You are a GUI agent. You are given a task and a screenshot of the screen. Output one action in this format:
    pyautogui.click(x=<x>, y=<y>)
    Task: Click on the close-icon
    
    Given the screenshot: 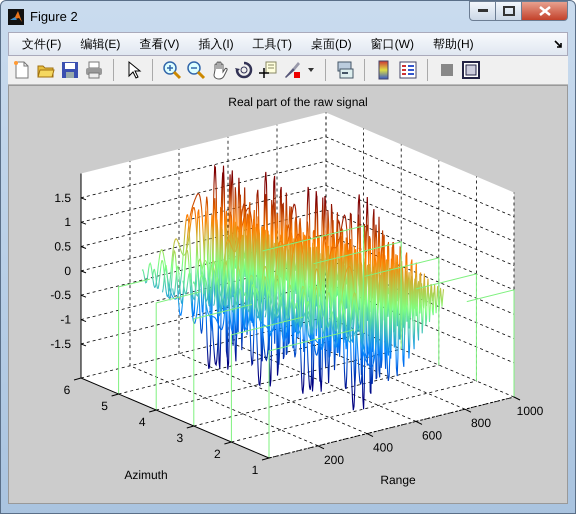 What is the action you would take?
    pyautogui.click(x=544, y=11)
    